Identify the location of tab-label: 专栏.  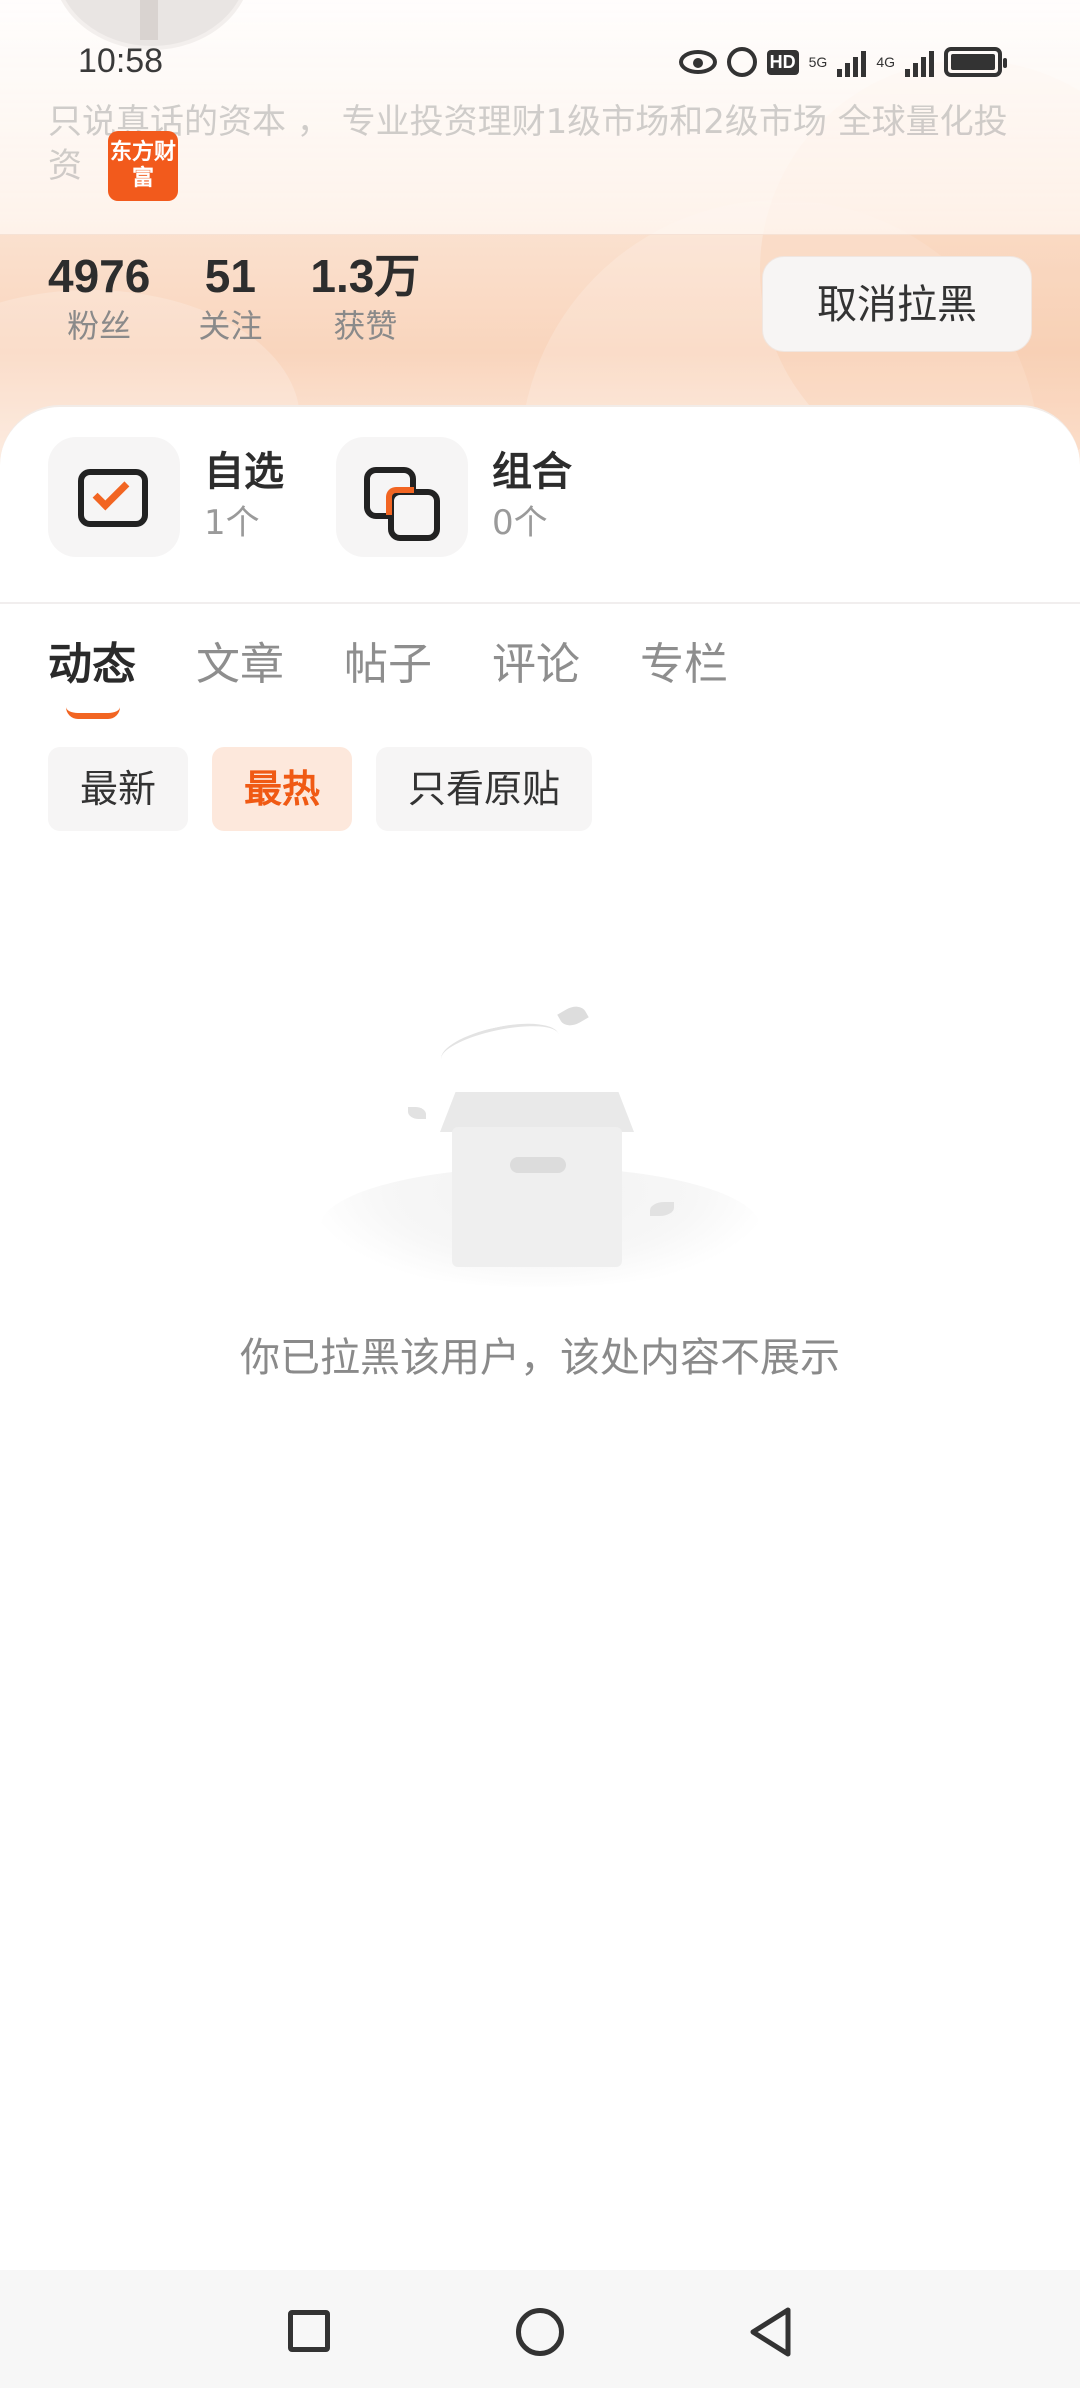
(684, 664).